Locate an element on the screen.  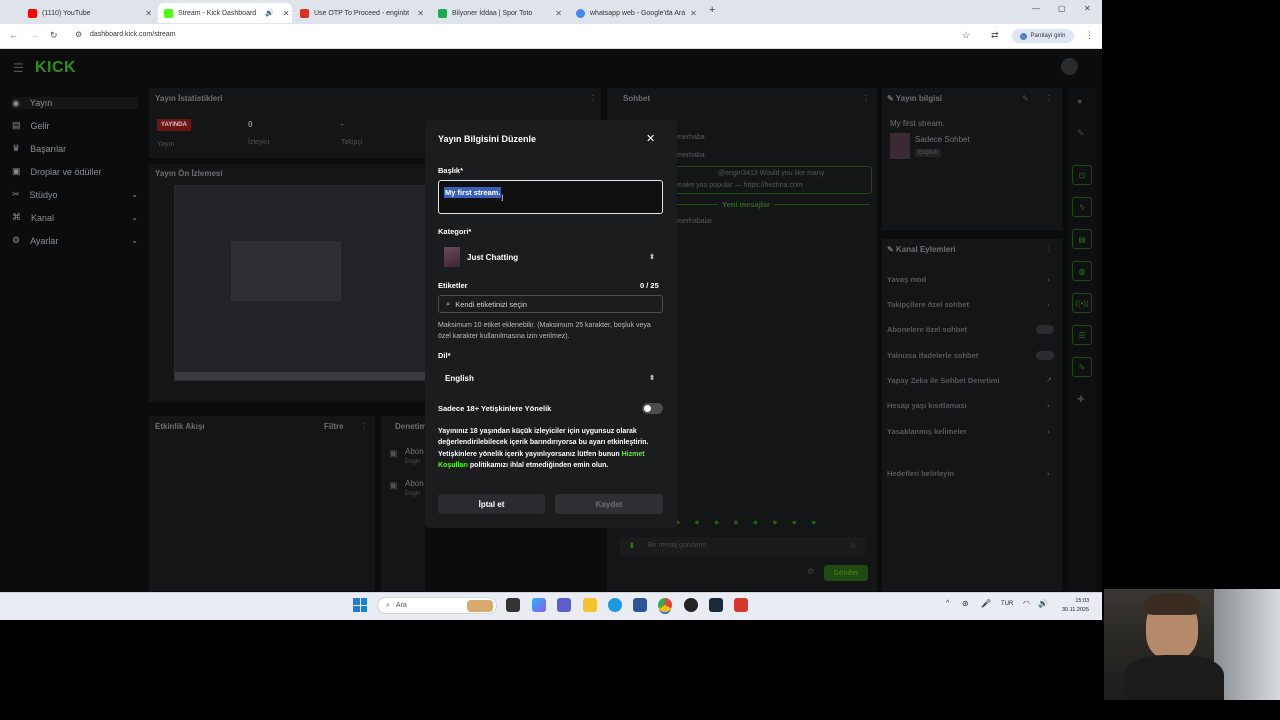
store-icon is located at coordinates (640, 605).